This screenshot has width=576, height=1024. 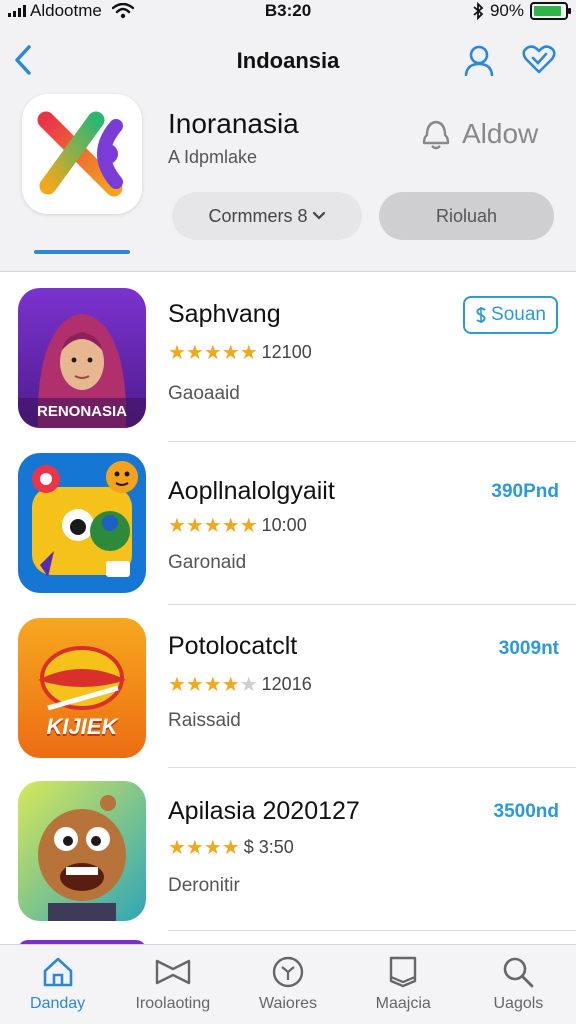 What do you see at coordinates (172, 972) in the screenshot?
I see `bowtie-icon` at bounding box center [172, 972].